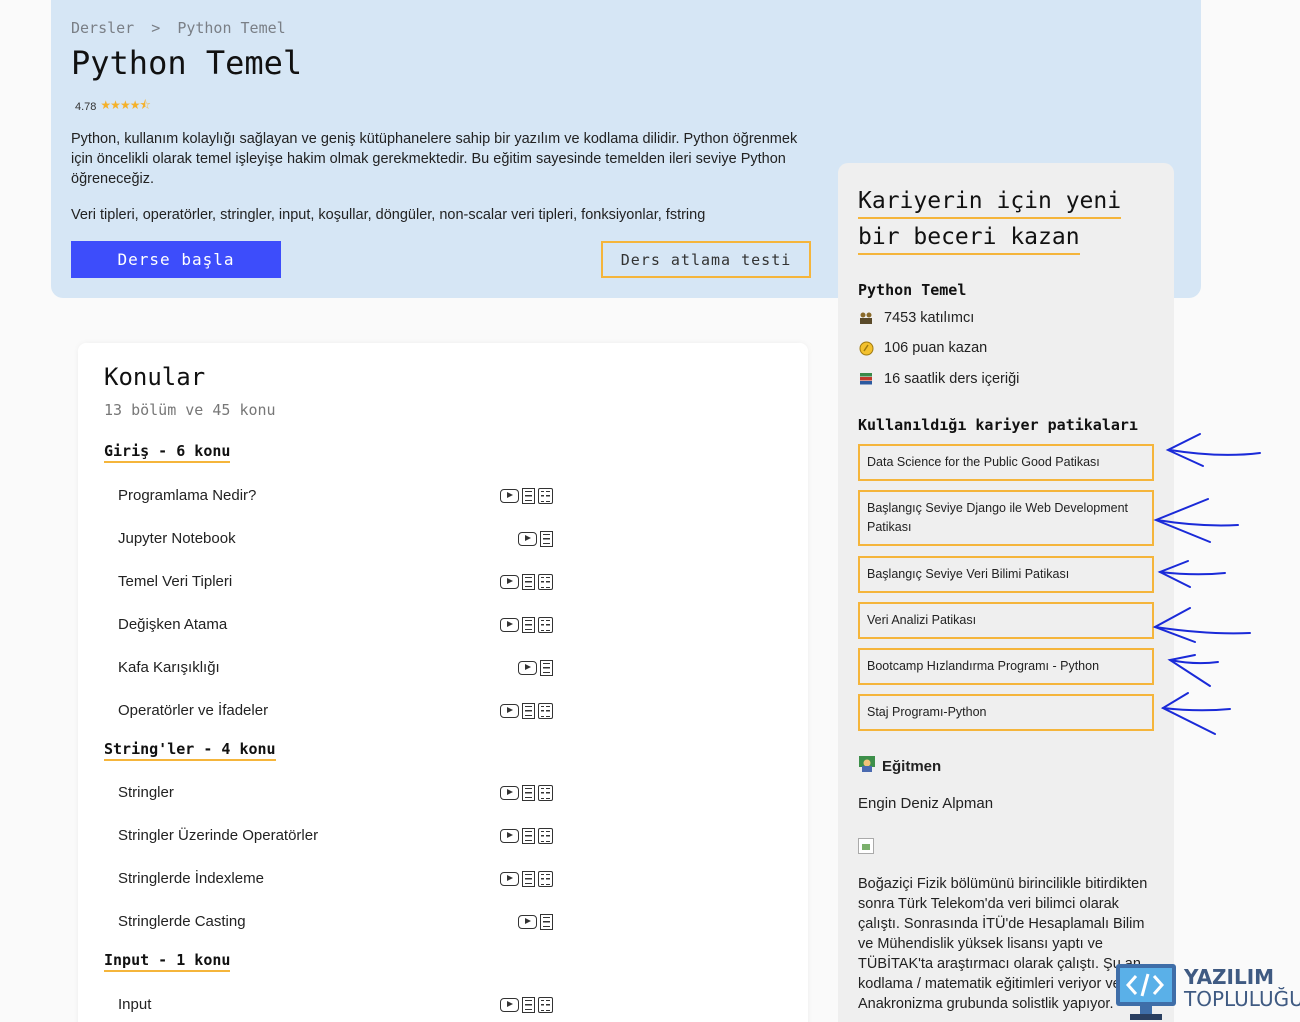 This screenshot has height=1022, width=1300. Describe the element at coordinates (926, 803) in the screenshot. I see `instructor-name: Engin Deniz Alpman` at that location.